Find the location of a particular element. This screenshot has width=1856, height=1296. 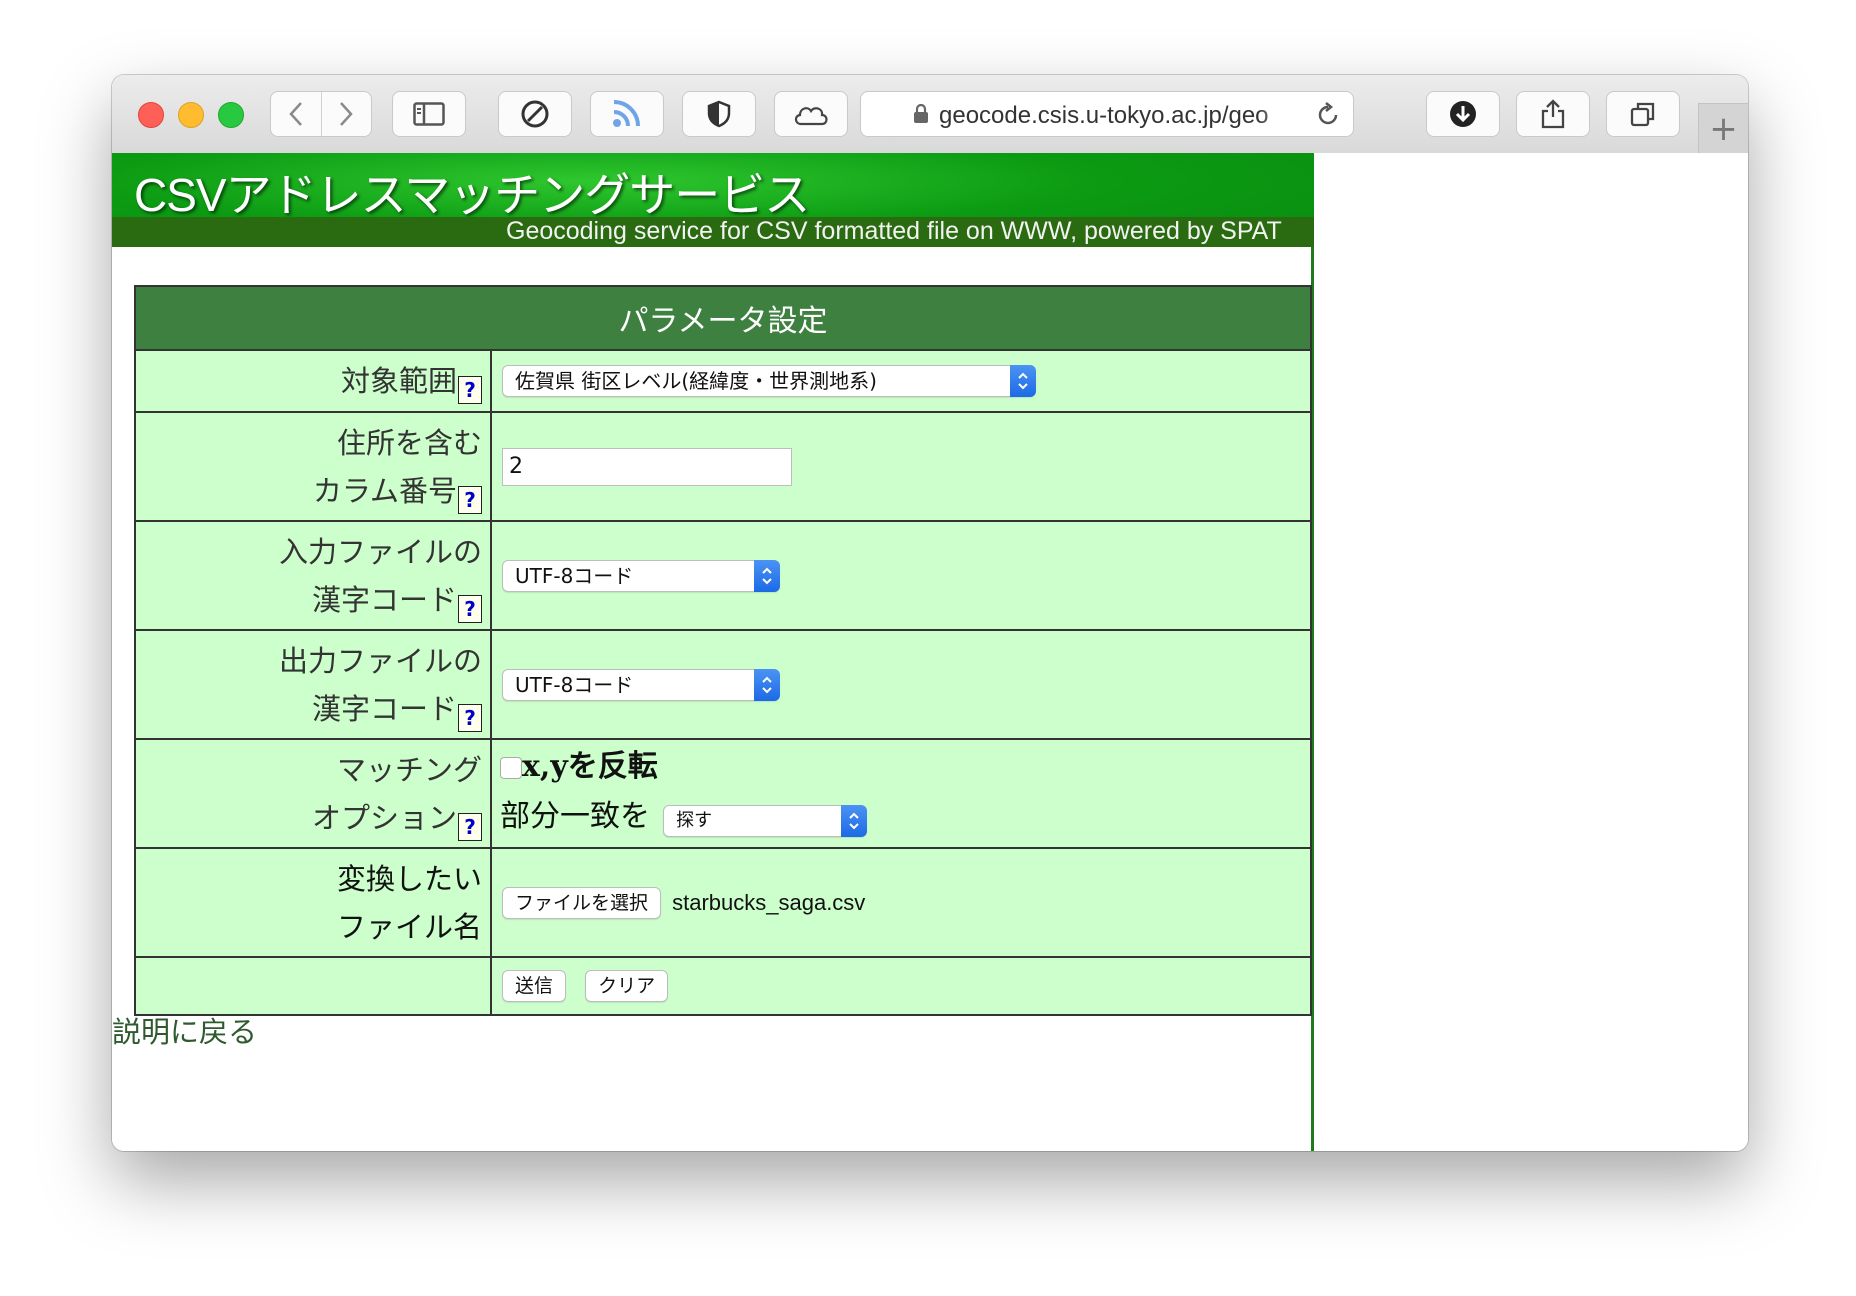

banner-title: CSVアドレスマッチングサービス is located at coordinates (472, 195).